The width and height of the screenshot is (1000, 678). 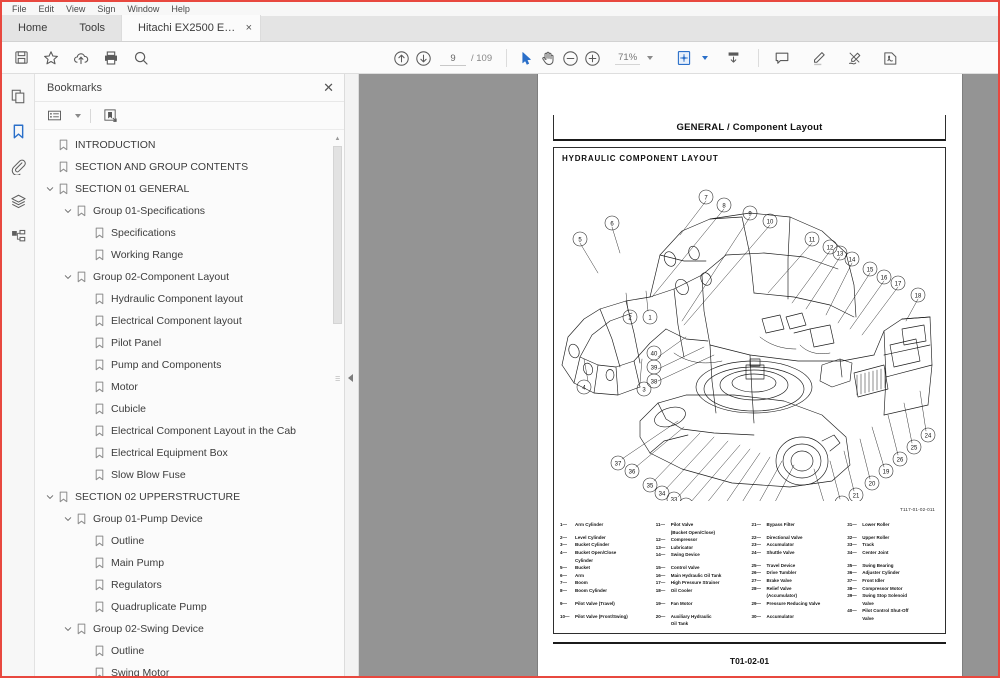 What do you see at coordinates (249, 28) in the screenshot?
I see `close-icon: ×` at bounding box center [249, 28].